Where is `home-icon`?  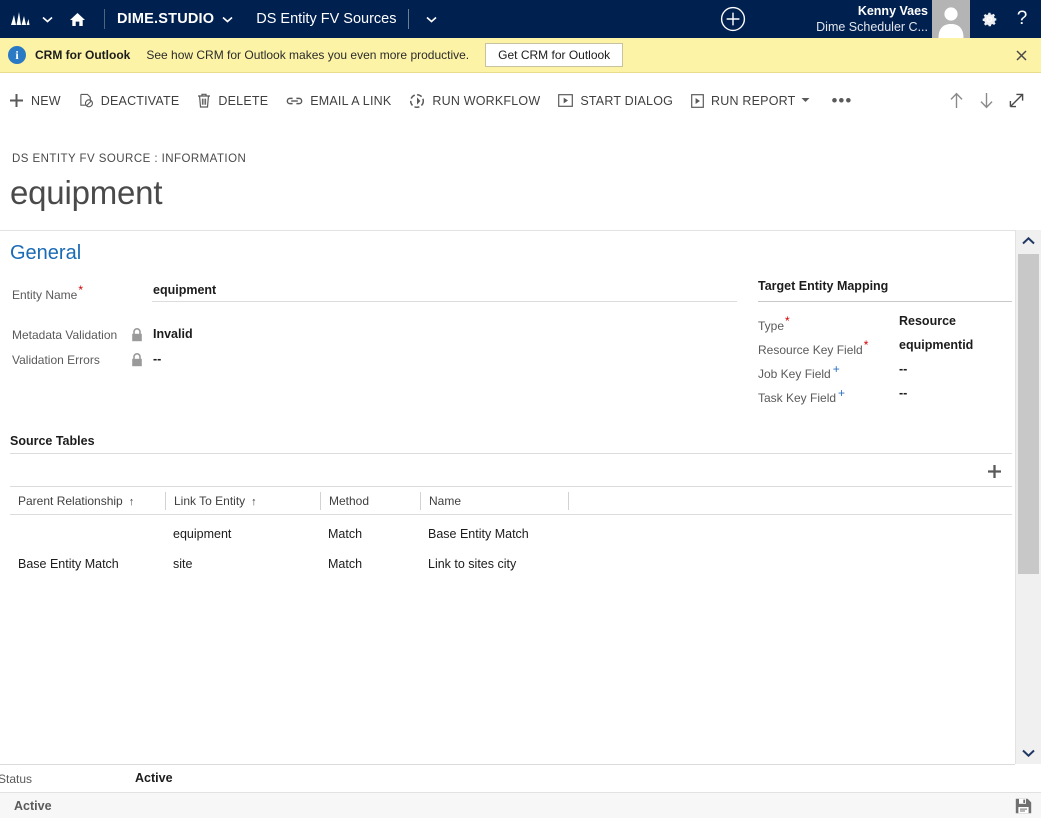
home-icon is located at coordinates (77, 19).